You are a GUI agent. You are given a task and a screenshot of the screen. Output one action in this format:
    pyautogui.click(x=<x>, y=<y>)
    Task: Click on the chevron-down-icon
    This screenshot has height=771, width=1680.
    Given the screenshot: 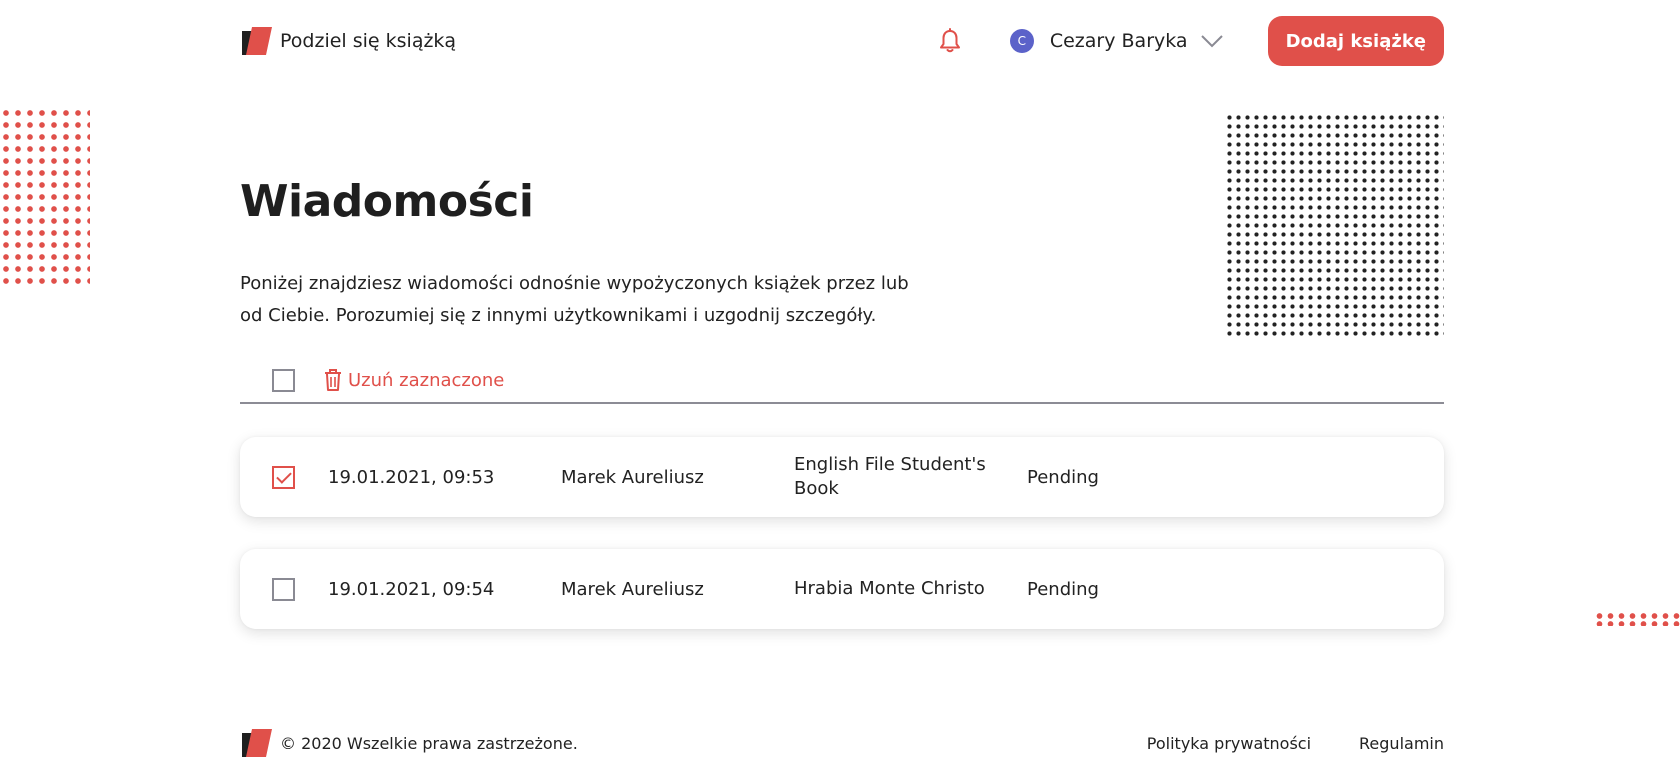 What is the action you would take?
    pyautogui.click(x=1211, y=41)
    